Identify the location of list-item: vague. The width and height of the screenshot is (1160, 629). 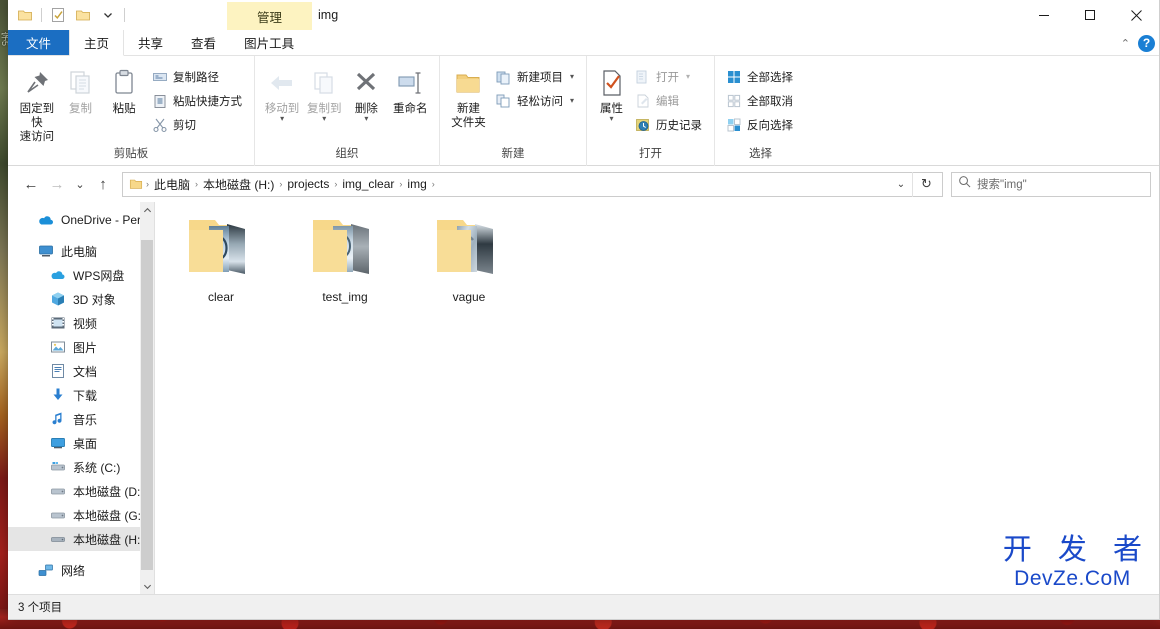
(469, 258).